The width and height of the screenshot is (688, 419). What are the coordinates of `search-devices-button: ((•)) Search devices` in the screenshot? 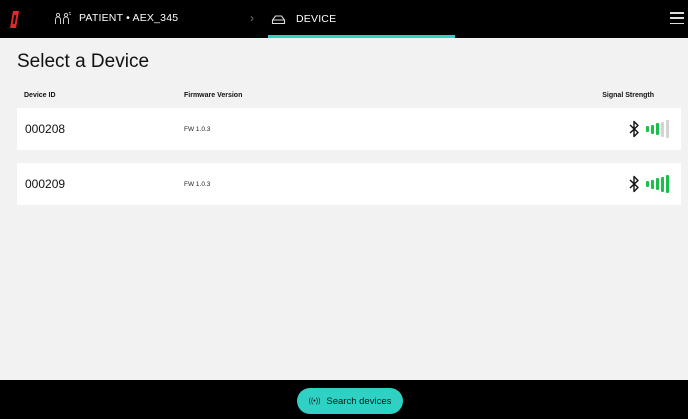 It's located at (350, 401).